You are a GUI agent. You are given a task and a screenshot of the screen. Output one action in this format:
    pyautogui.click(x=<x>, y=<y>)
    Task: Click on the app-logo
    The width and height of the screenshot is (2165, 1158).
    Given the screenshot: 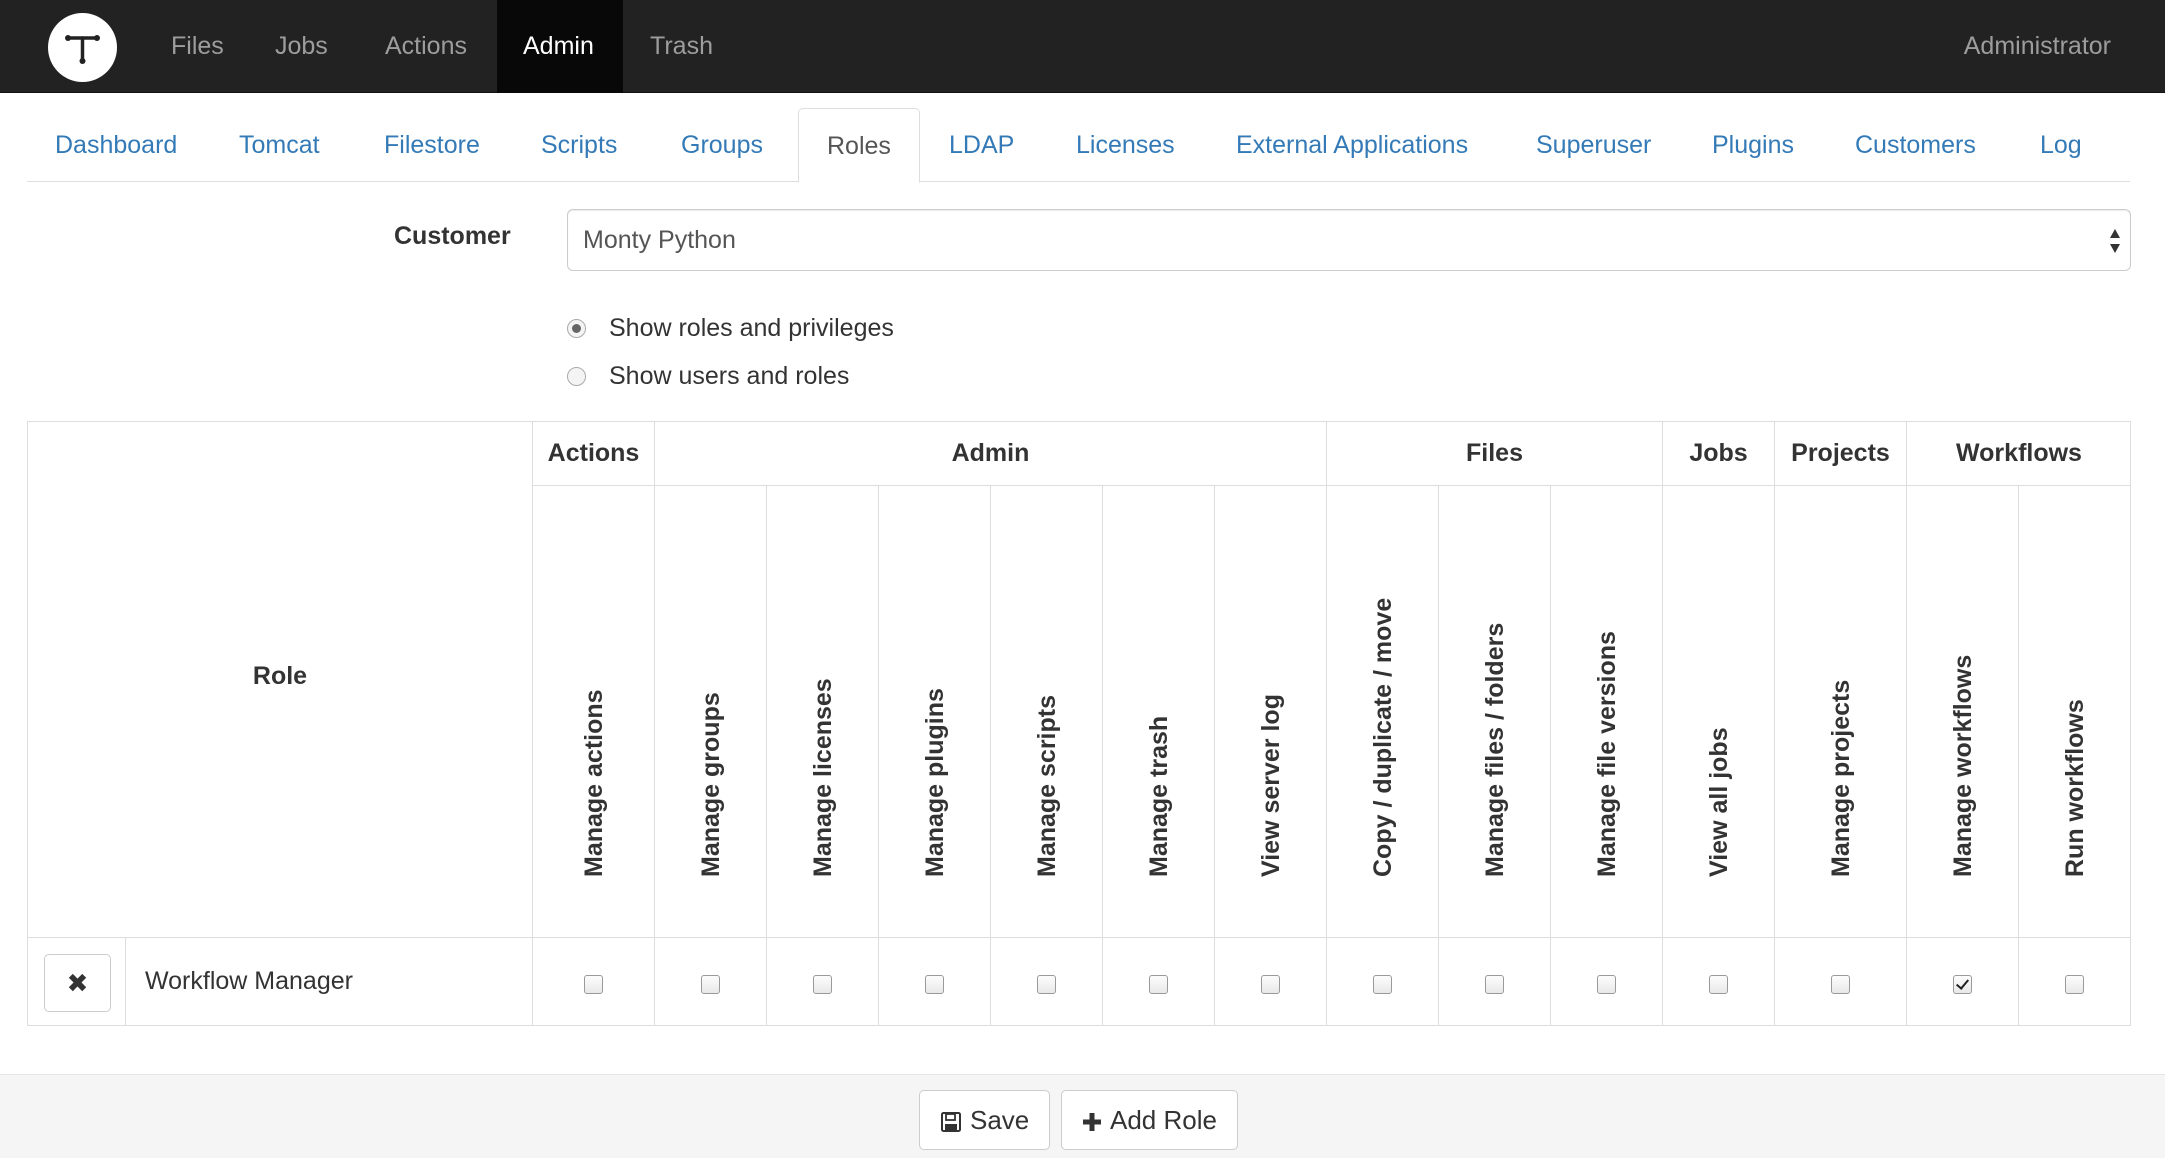 What is the action you would take?
    pyautogui.click(x=82, y=47)
    